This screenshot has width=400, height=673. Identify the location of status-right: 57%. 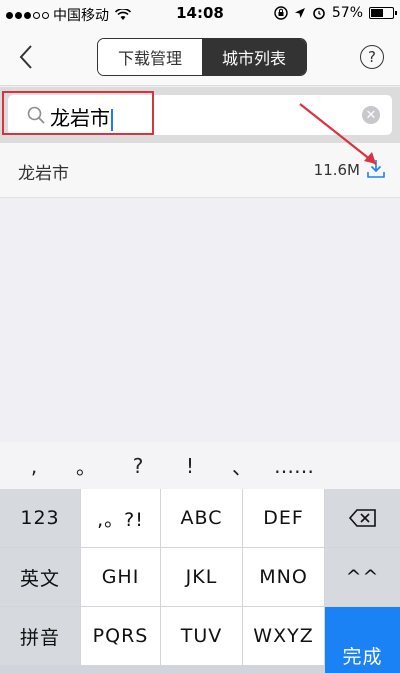
(335, 13).